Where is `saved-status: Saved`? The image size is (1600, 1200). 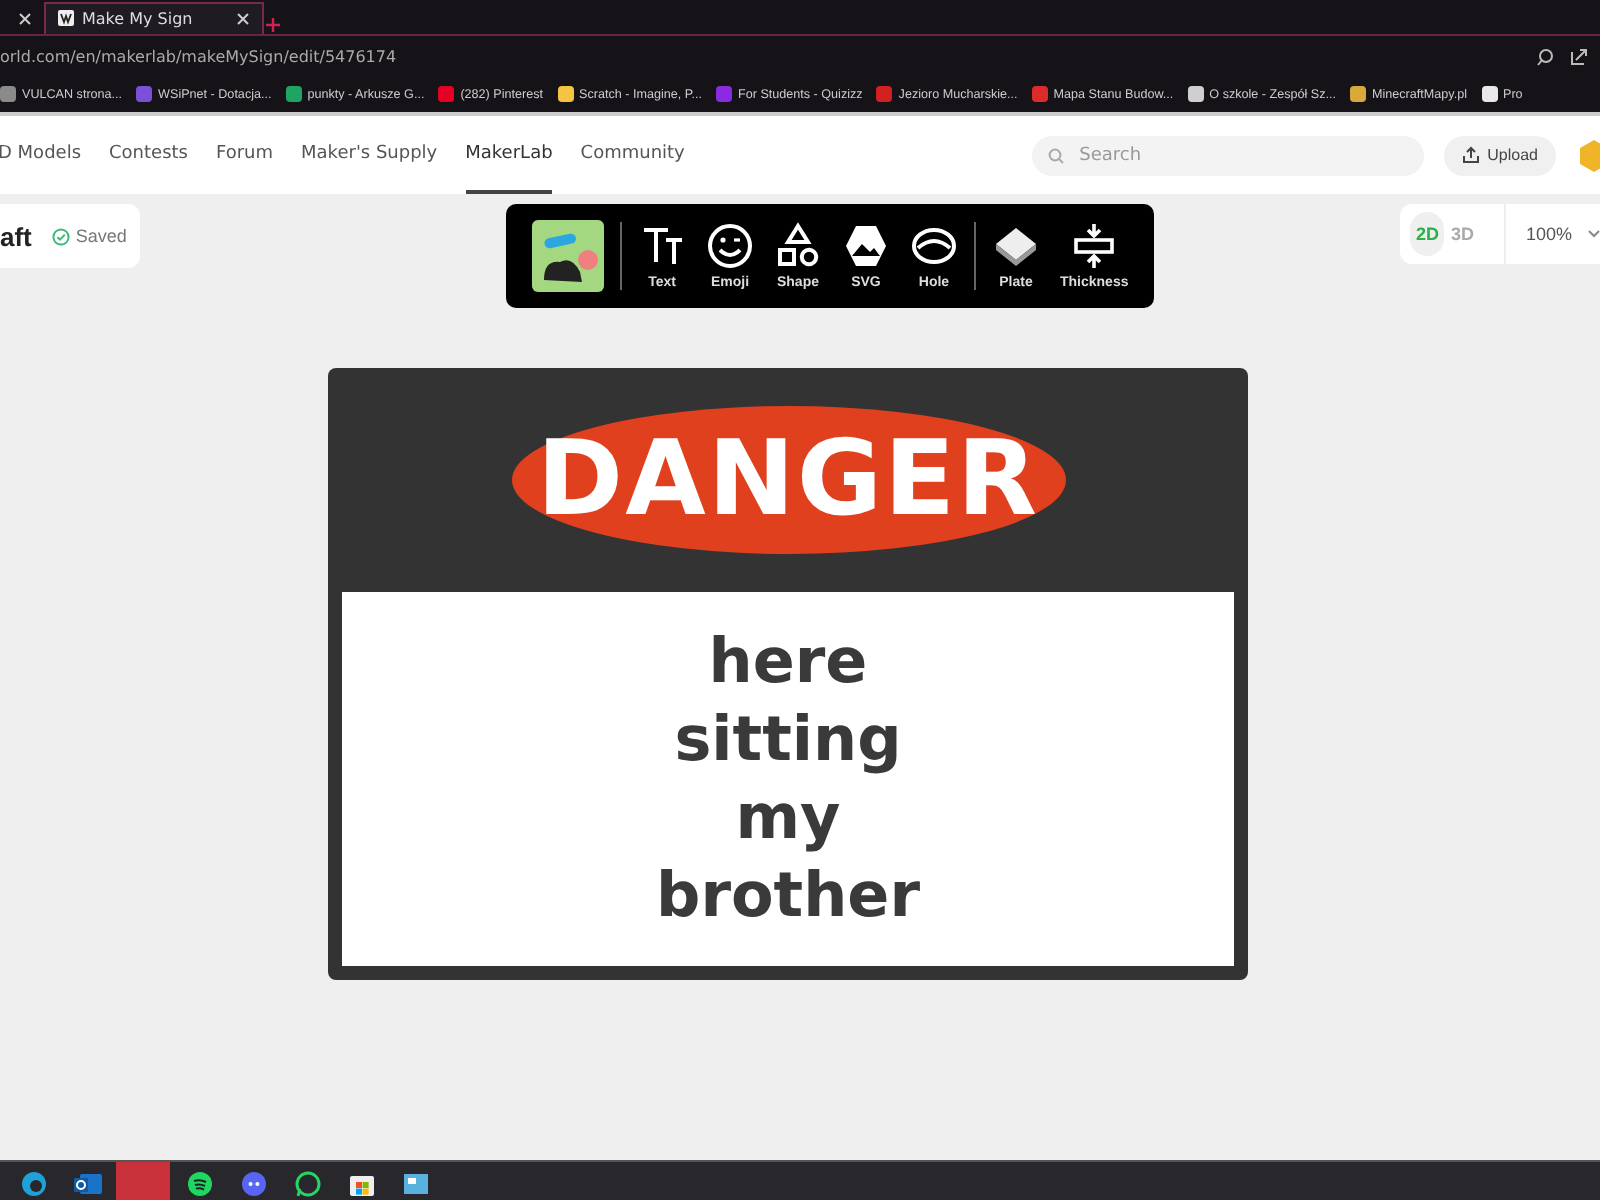 saved-status: Saved is located at coordinates (101, 236).